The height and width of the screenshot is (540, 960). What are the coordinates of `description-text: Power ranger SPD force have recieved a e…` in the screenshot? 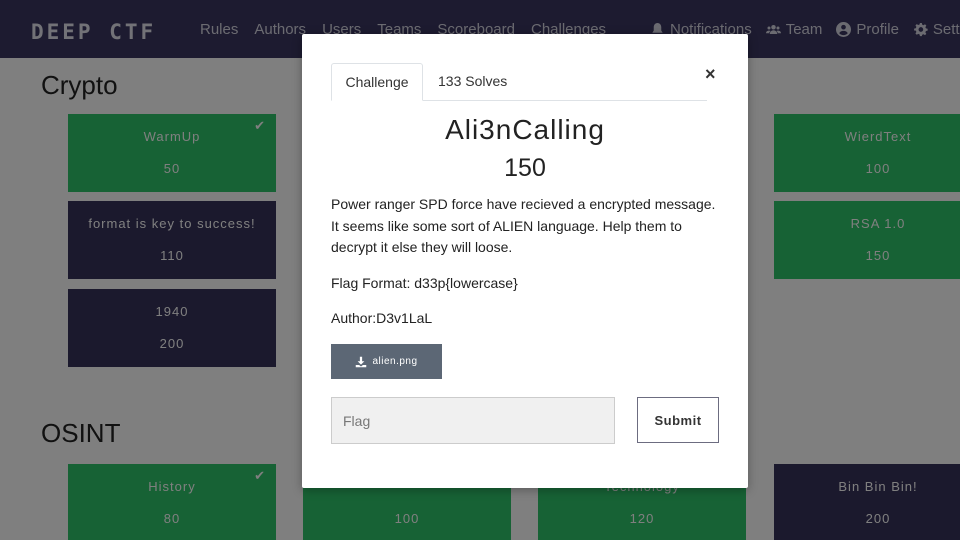 It's located at (523, 225).